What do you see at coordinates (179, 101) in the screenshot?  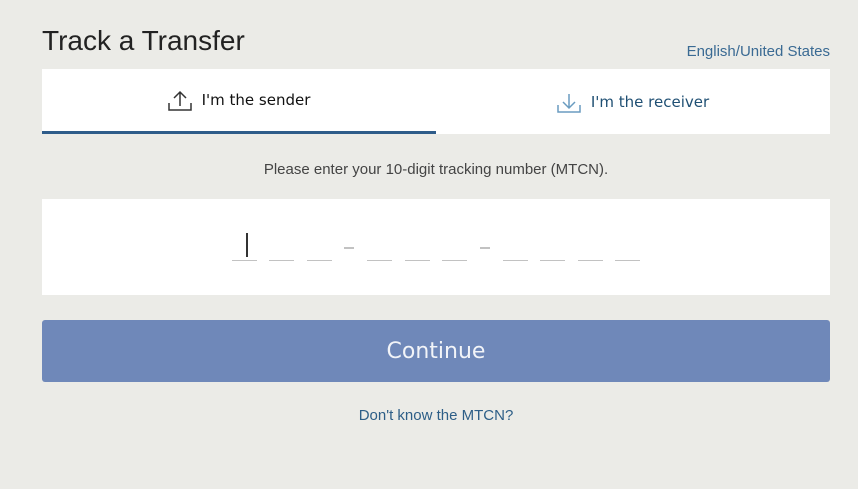 I see `upload-icon` at bounding box center [179, 101].